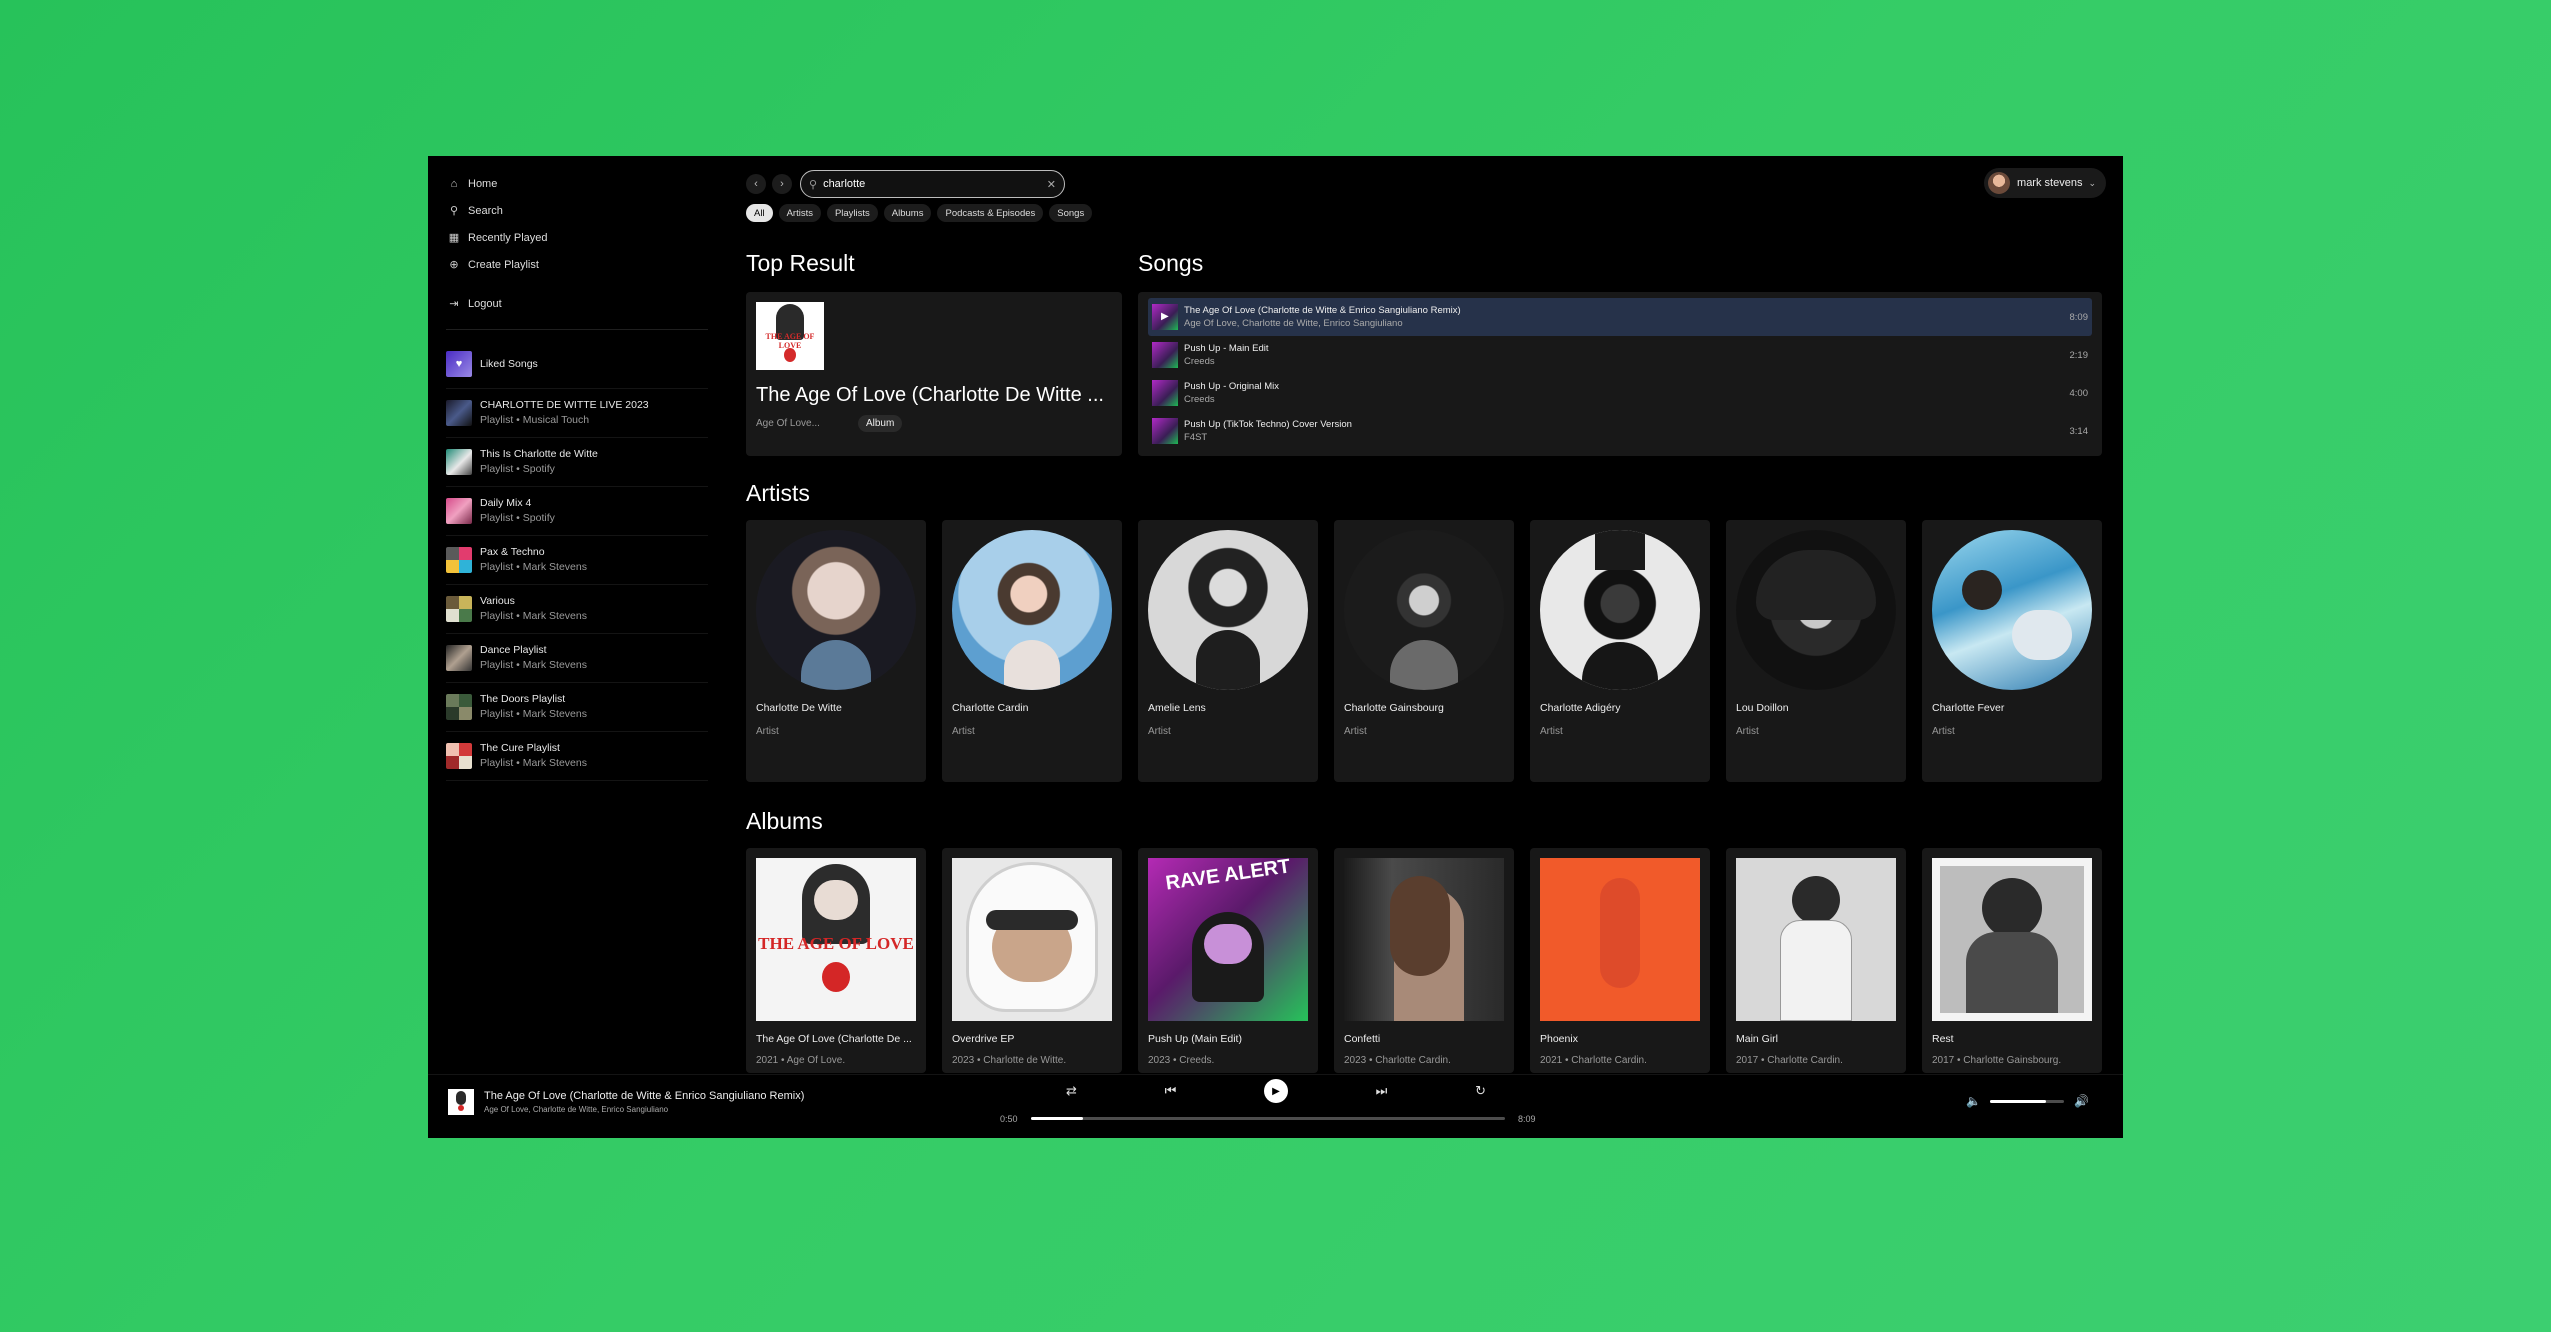 The height and width of the screenshot is (1332, 2551). What do you see at coordinates (1195, 1039) in the screenshot?
I see `album-name: Push Up (Main Edit)` at bounding box center [1195, 1039].